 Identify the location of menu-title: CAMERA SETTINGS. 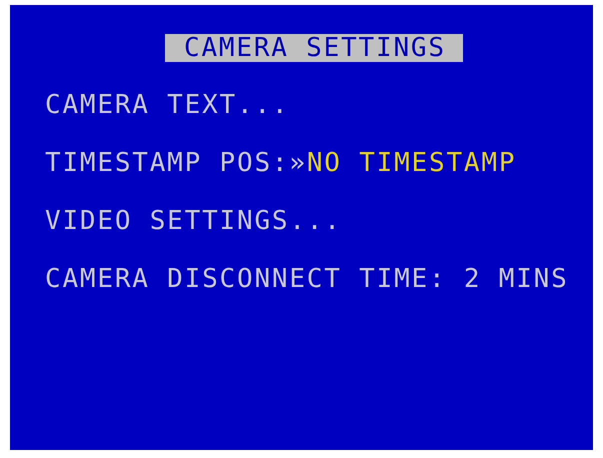
(314, 48).